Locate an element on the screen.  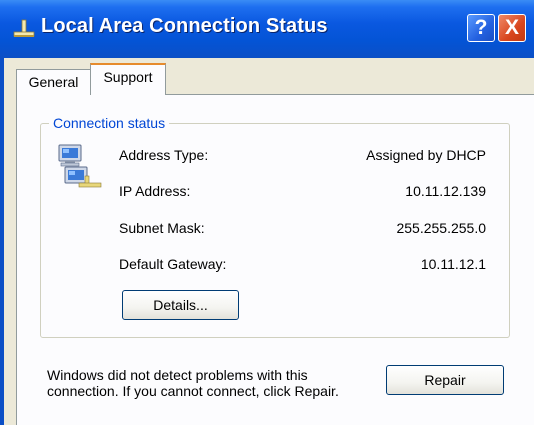
tab-general: General is located at coordinates (53, 82).